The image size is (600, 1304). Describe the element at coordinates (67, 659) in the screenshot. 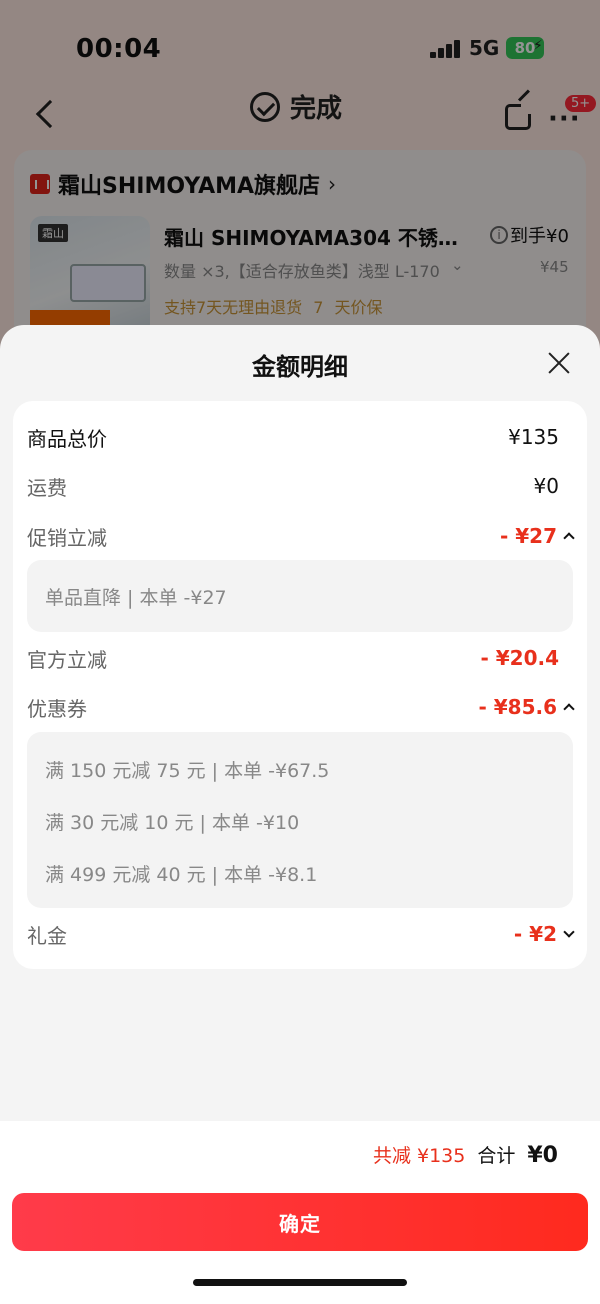

I see `row-label: 官方立减` at that location.